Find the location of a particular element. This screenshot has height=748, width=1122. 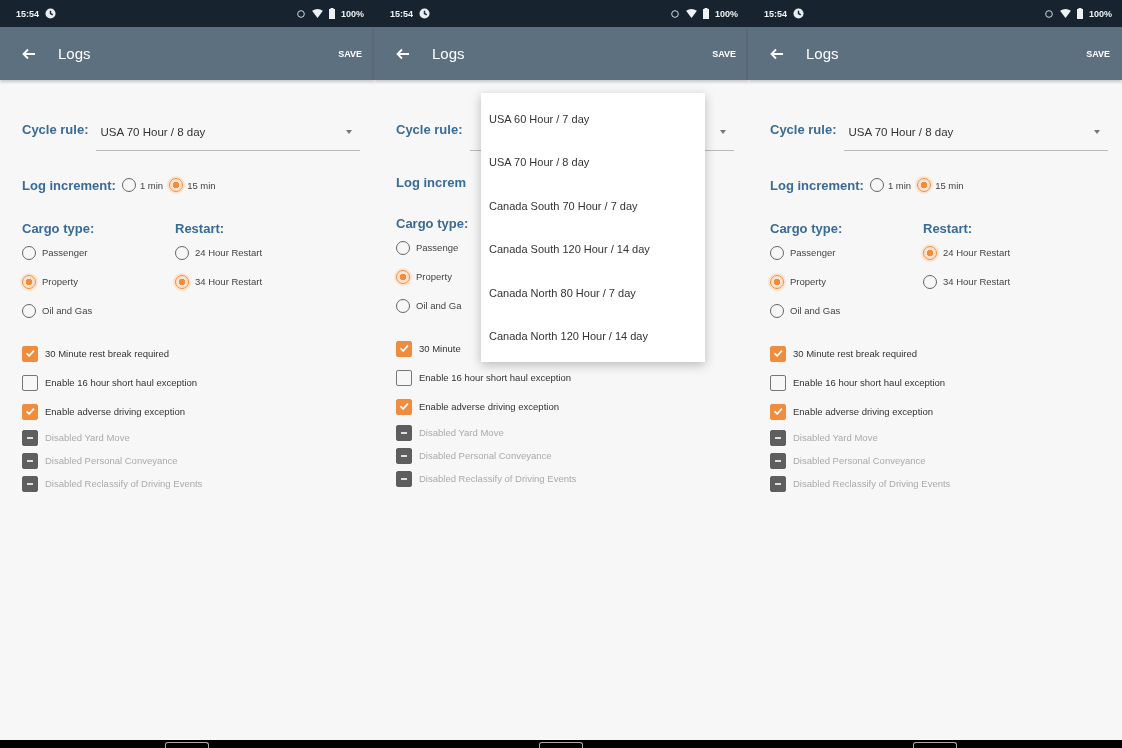

radio-label: Passenger is located at coordinates (65, 252).